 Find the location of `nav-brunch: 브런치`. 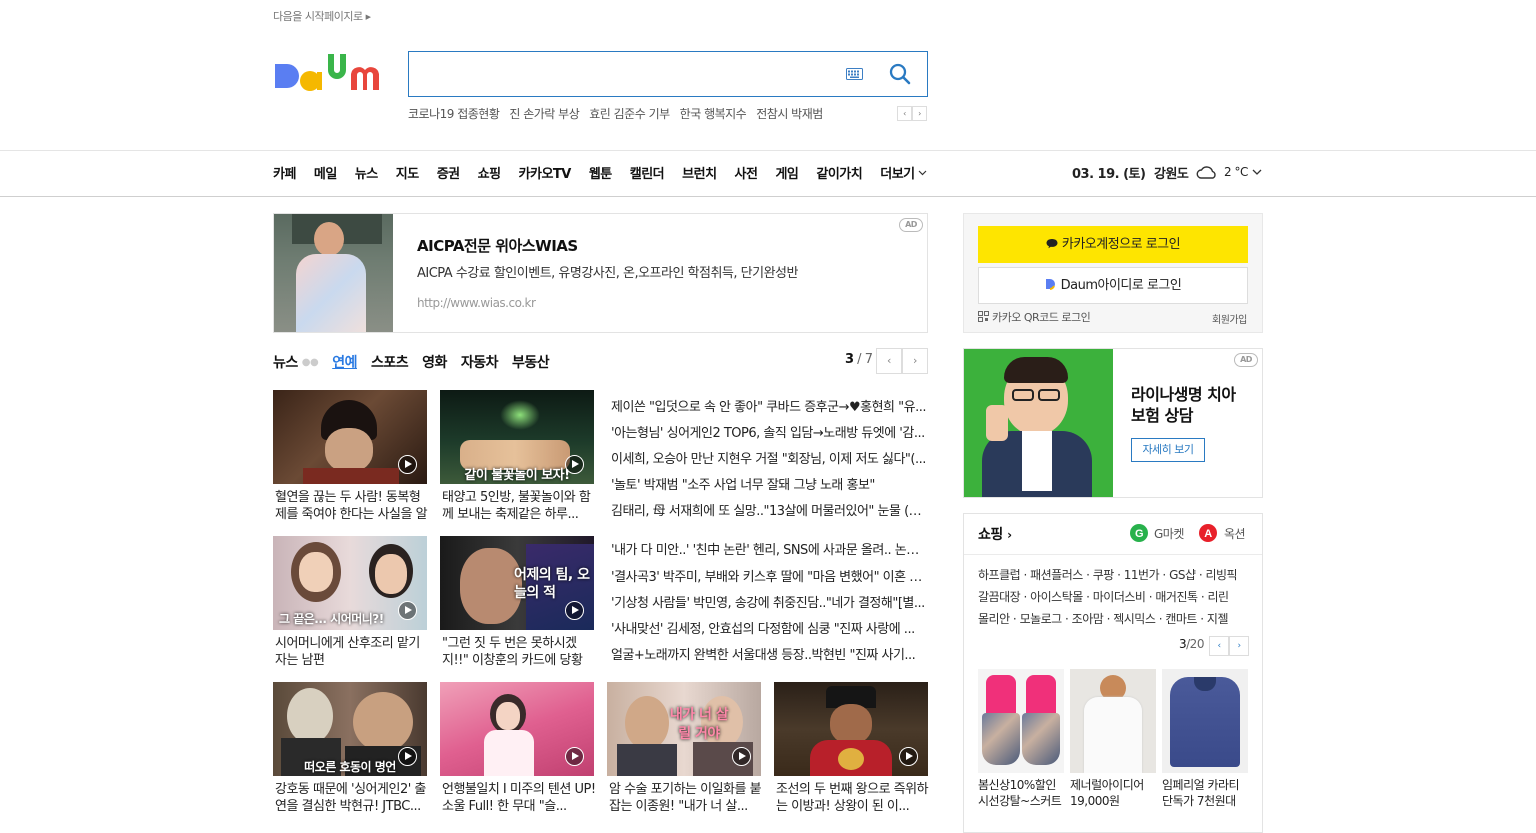

nav-brunch: 브런치 is located at coordinates (699, 172).